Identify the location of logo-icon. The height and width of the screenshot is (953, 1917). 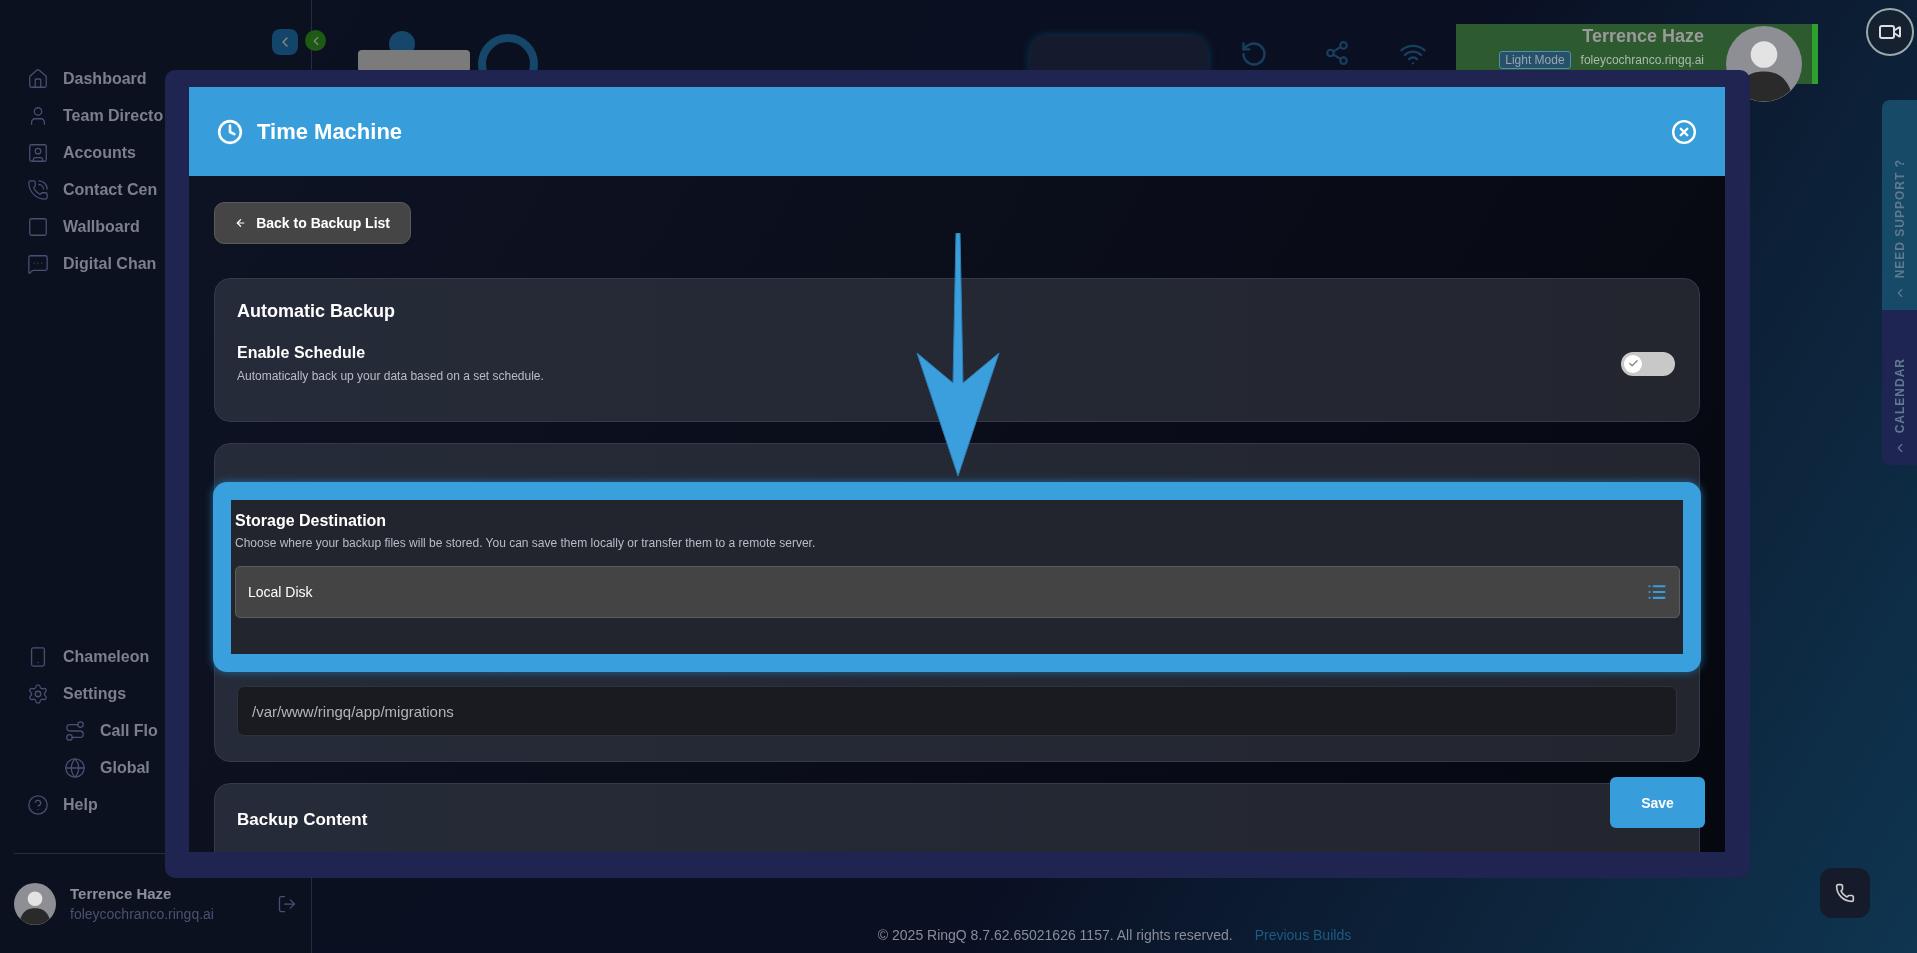
(448, 51).